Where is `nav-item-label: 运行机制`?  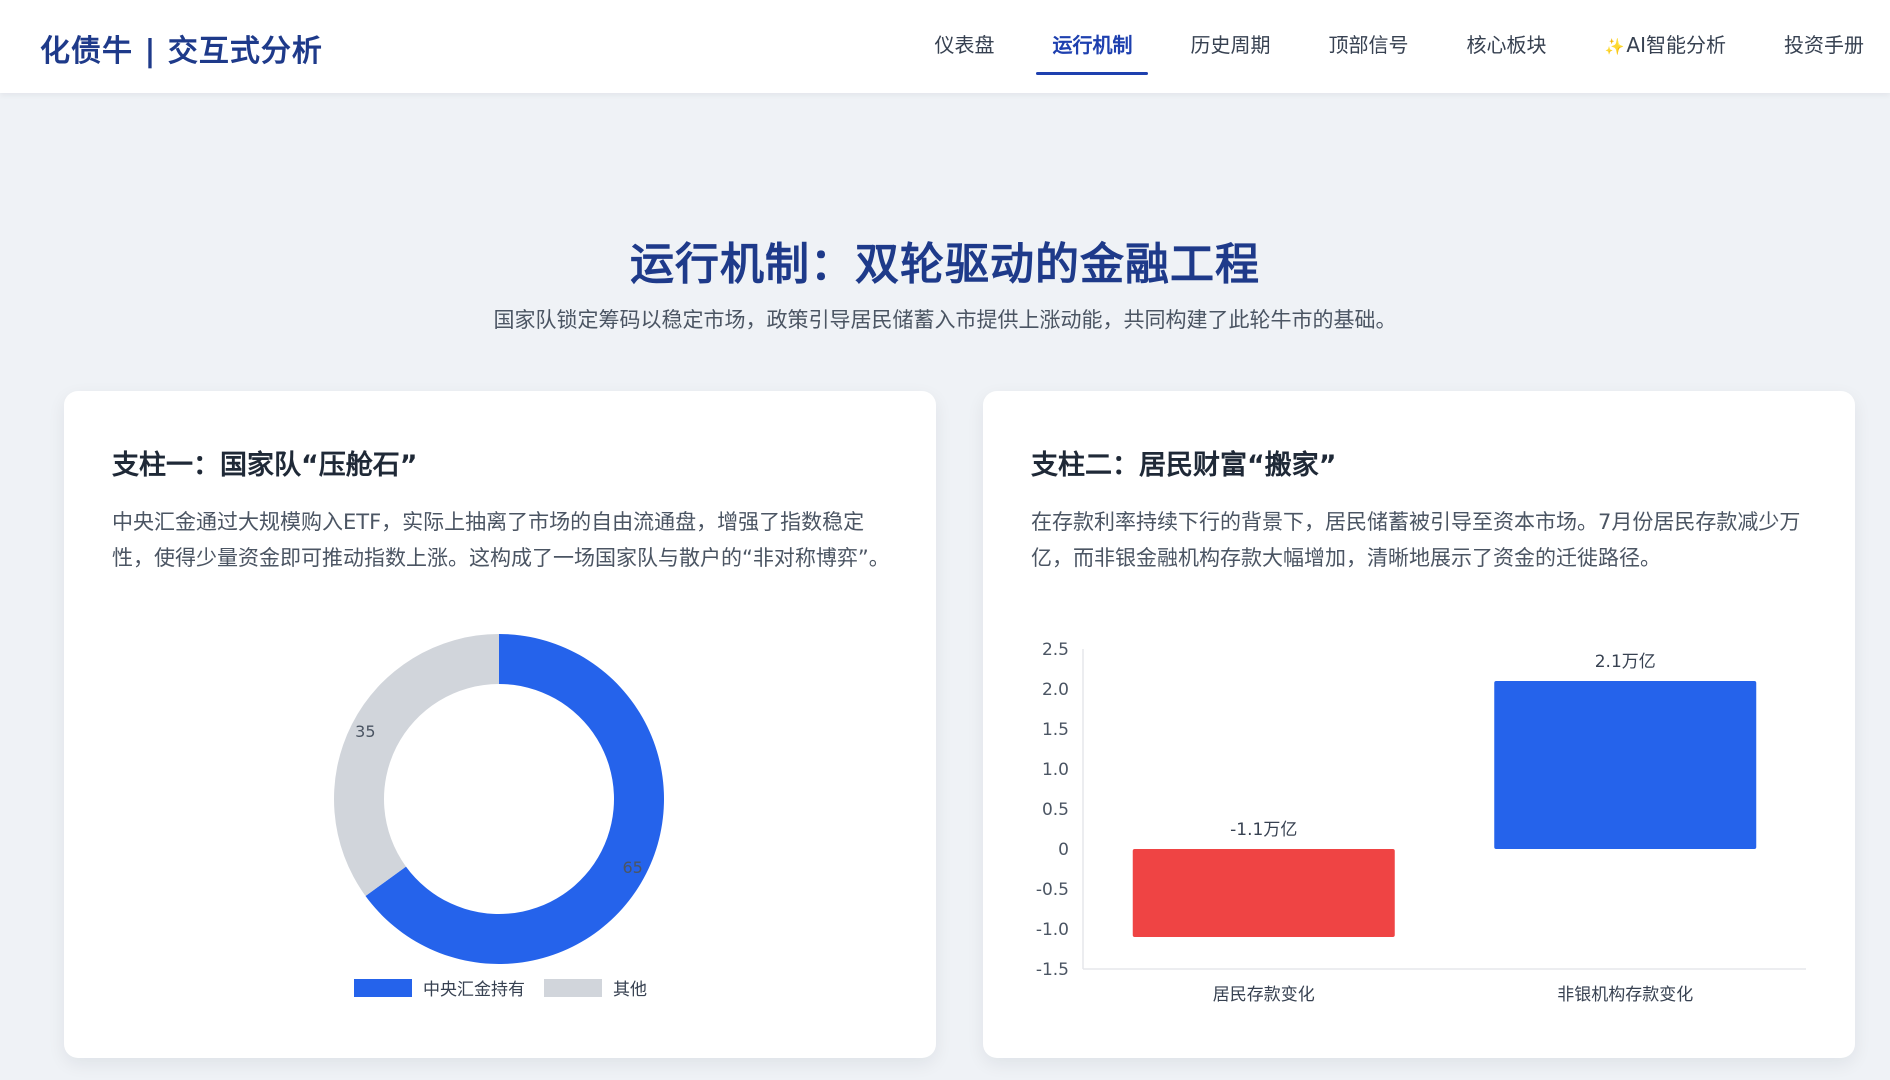 nav-item-label: 运行机制 is located at coordinates (1092, 45).